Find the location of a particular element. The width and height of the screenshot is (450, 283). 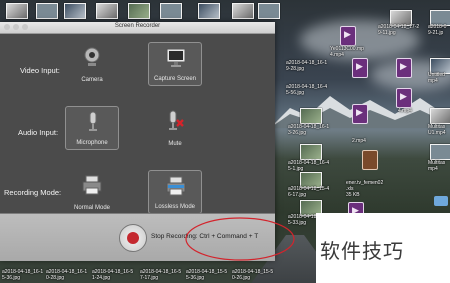

record-icon is located at coordinates (133, 238).